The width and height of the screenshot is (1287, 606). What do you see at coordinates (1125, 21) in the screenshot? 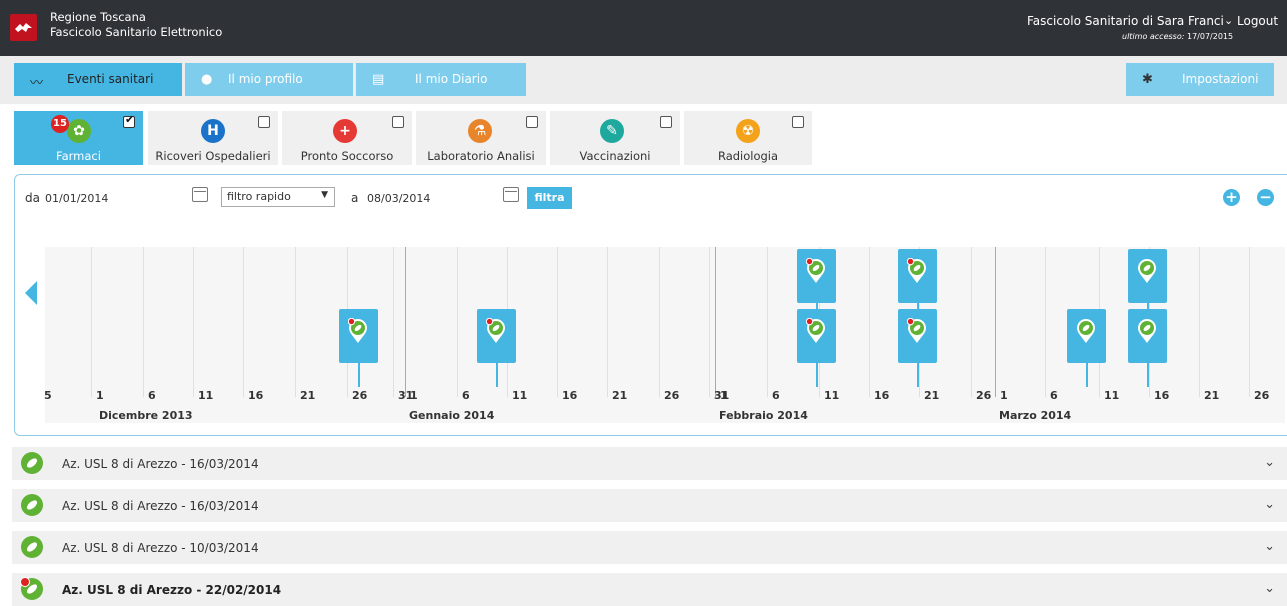
I see `user-name: Fascicolo Sanitario di Sara Franci` at bounding box center [1125, 21].